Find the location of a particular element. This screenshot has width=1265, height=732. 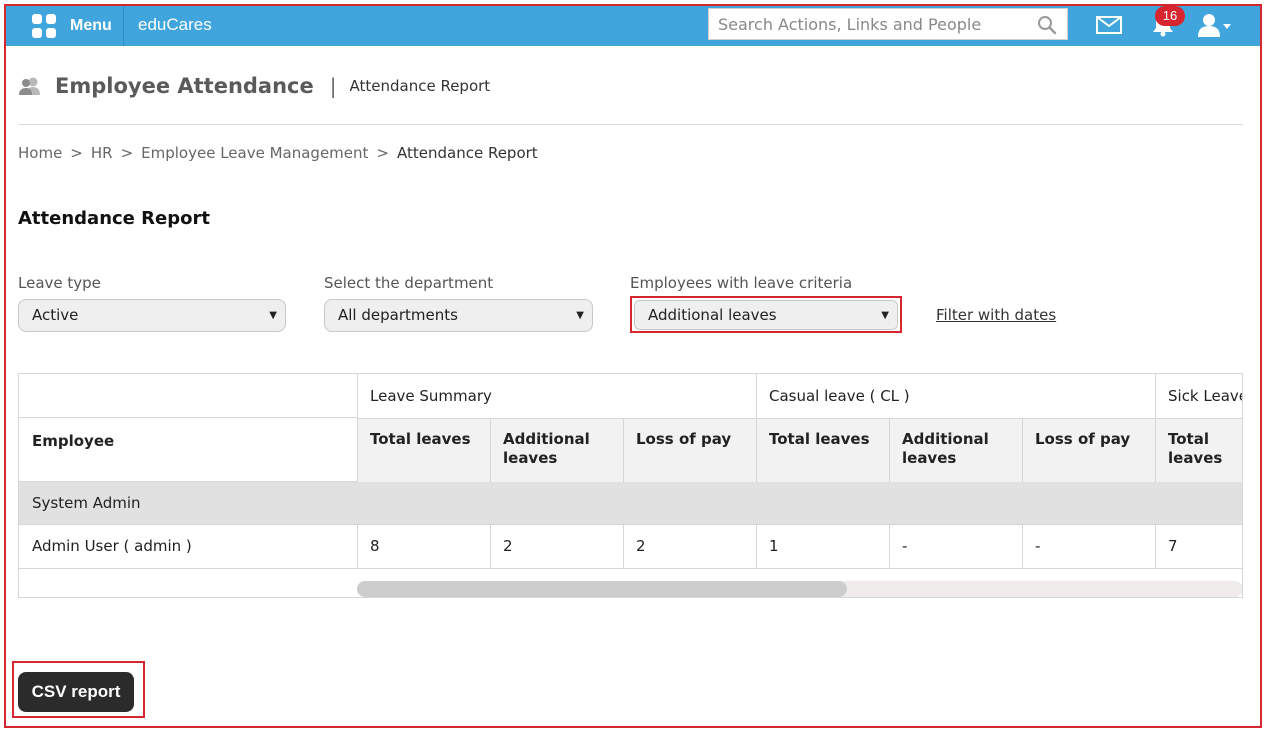

employee-name-cell: Admin User ( admin ) is located at coordinates (112, 546).